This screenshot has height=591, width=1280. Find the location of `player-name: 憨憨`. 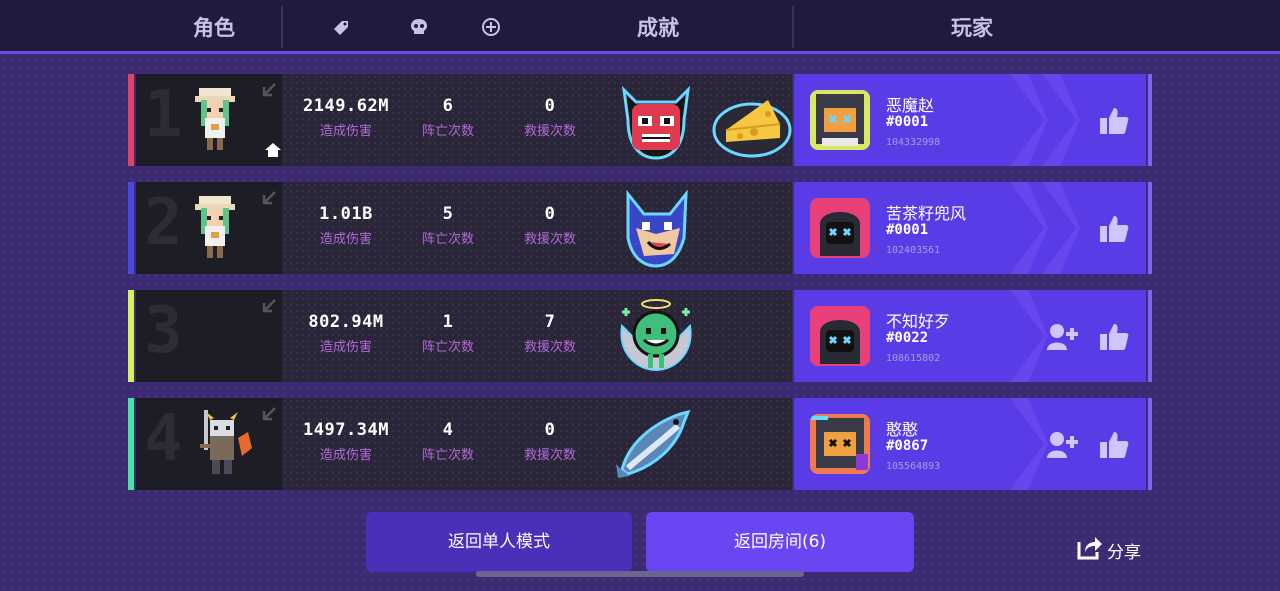

player-name: 憨憨 is located at coordinates (902, 429).